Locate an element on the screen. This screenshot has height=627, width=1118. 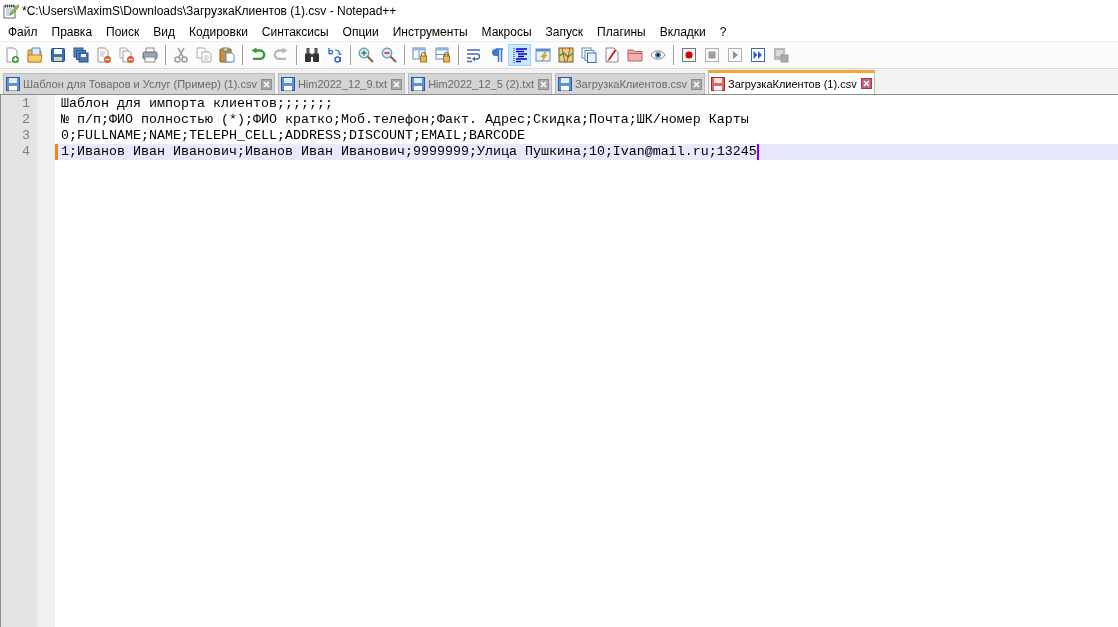
fast-forward-icon is located at coordinates (757, 55).